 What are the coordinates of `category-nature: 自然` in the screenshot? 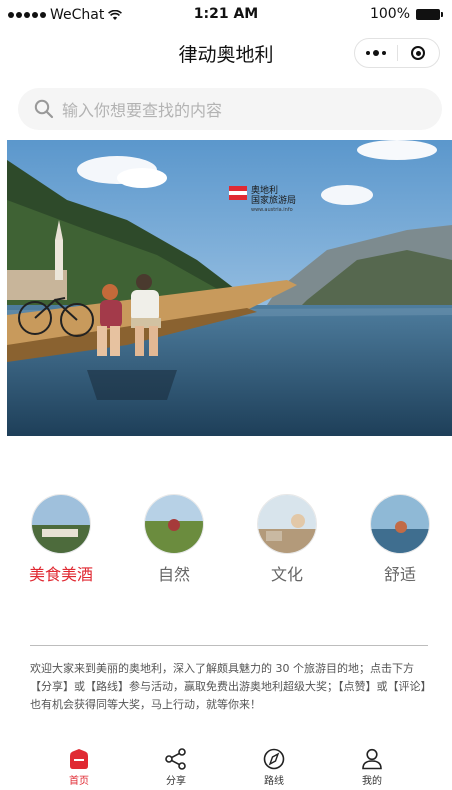 It's located at (174, 539).